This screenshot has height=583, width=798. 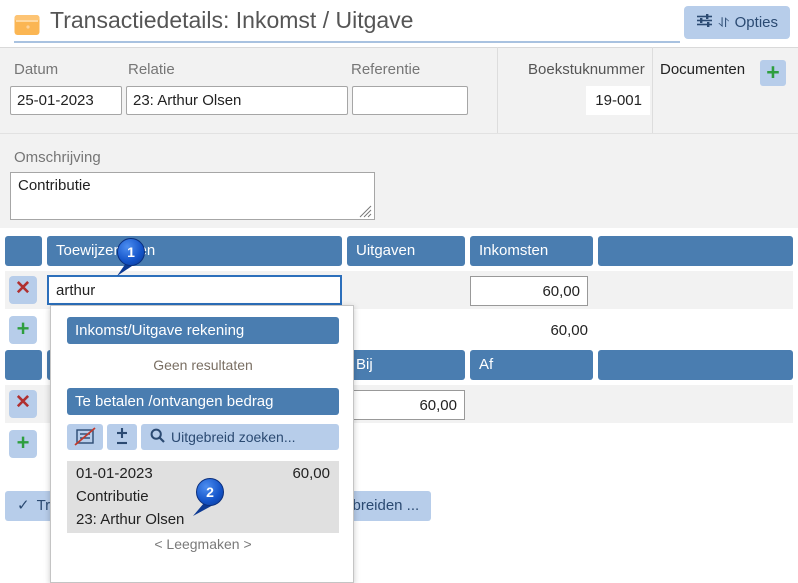 I want to click on callout-marker-1-label: 1, so click(x=131, y=252).